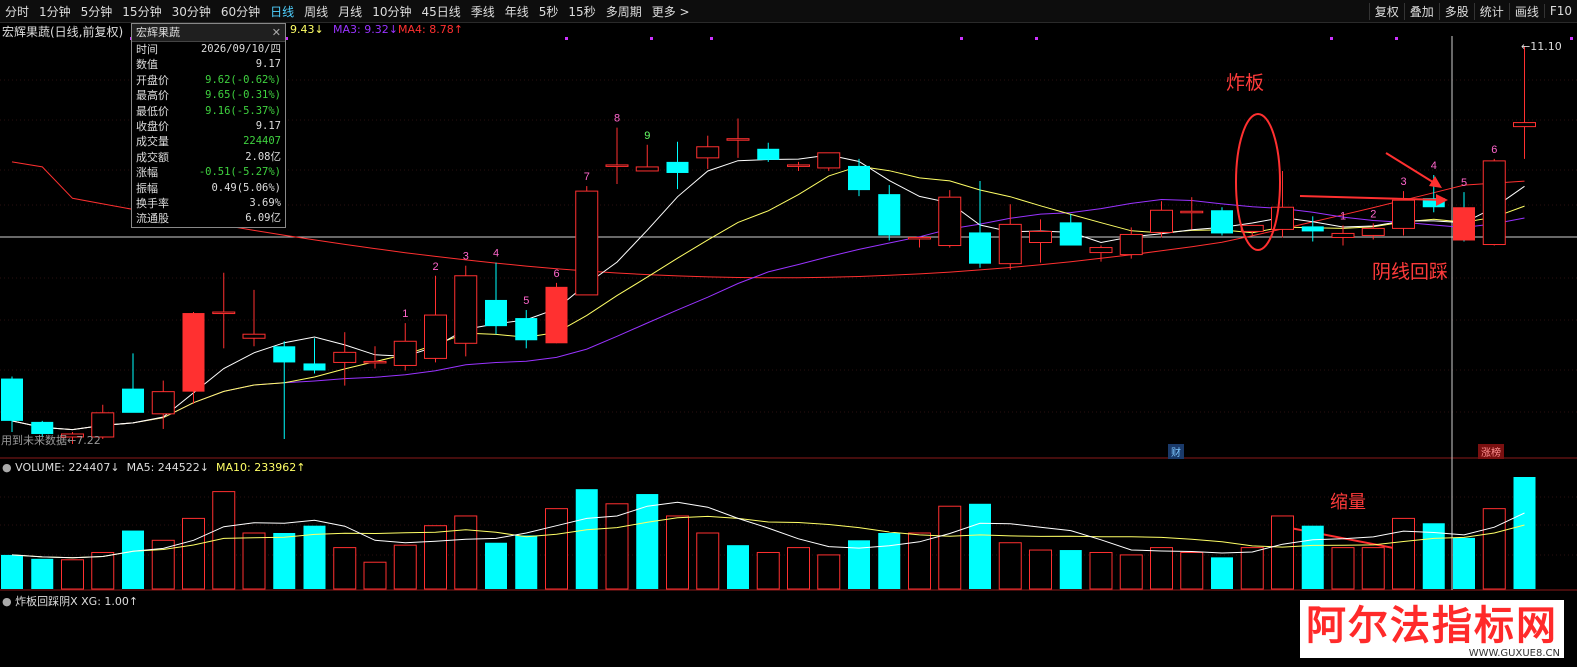 The height and width of the screenshot is (667, 1577). I want to click on finance-tag: 财, so click(1176, 451).